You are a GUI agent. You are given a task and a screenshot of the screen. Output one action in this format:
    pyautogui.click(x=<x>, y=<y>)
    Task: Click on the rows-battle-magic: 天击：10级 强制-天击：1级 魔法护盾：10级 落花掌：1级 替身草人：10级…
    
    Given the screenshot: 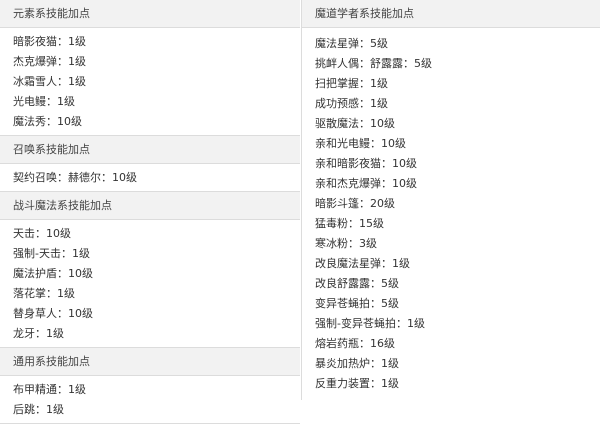 What is the action you would take?
    pyautogui.click(x=150, y=283)
    